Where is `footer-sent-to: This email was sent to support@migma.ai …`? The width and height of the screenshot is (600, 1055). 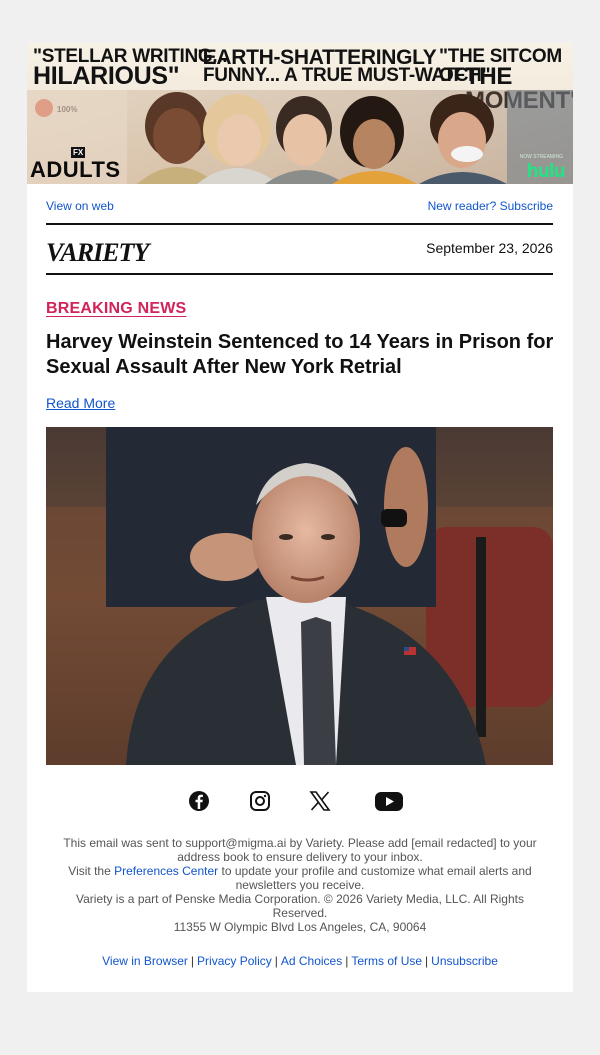 footer-sent-to: This email was sent to support@migma.ai … is located at coordinates (300, 850).